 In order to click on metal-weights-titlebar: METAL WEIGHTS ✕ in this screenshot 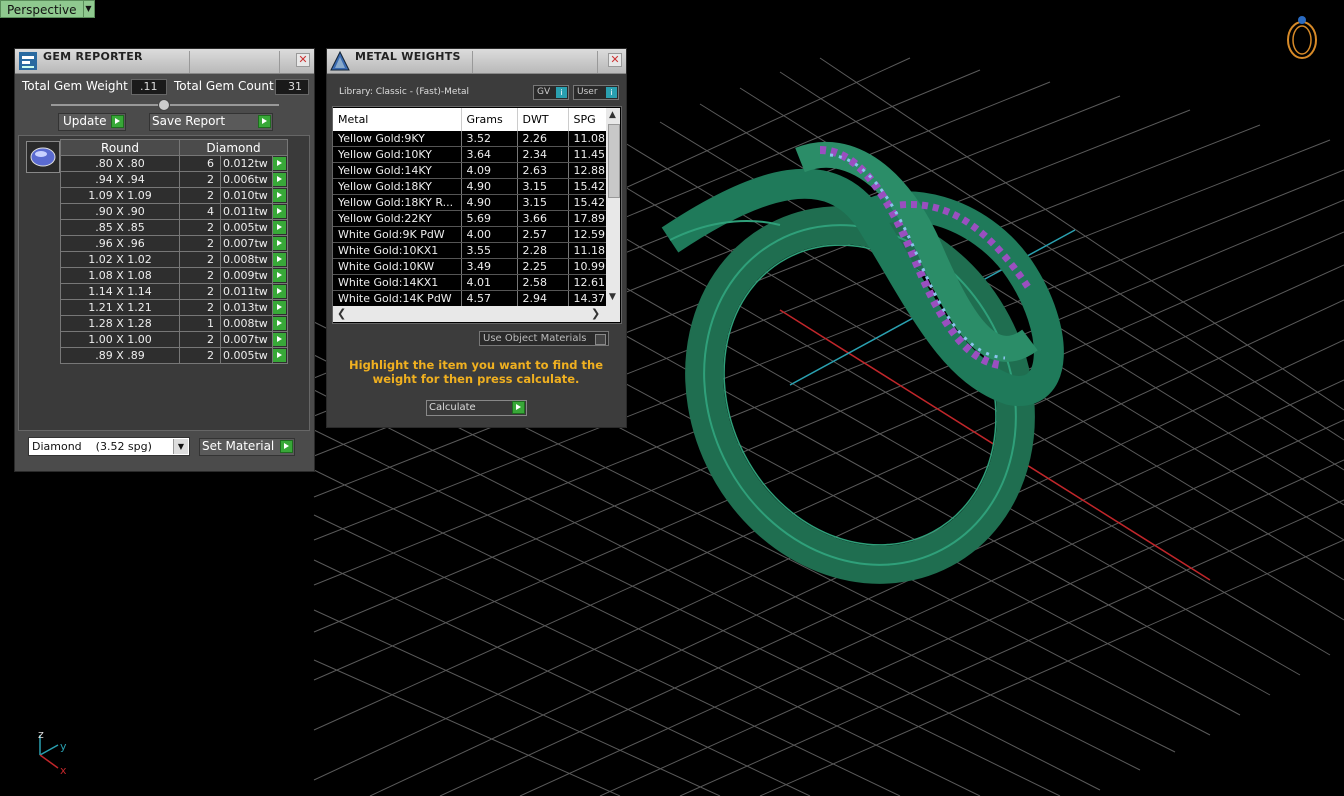, I will do `click(476, 61)`.